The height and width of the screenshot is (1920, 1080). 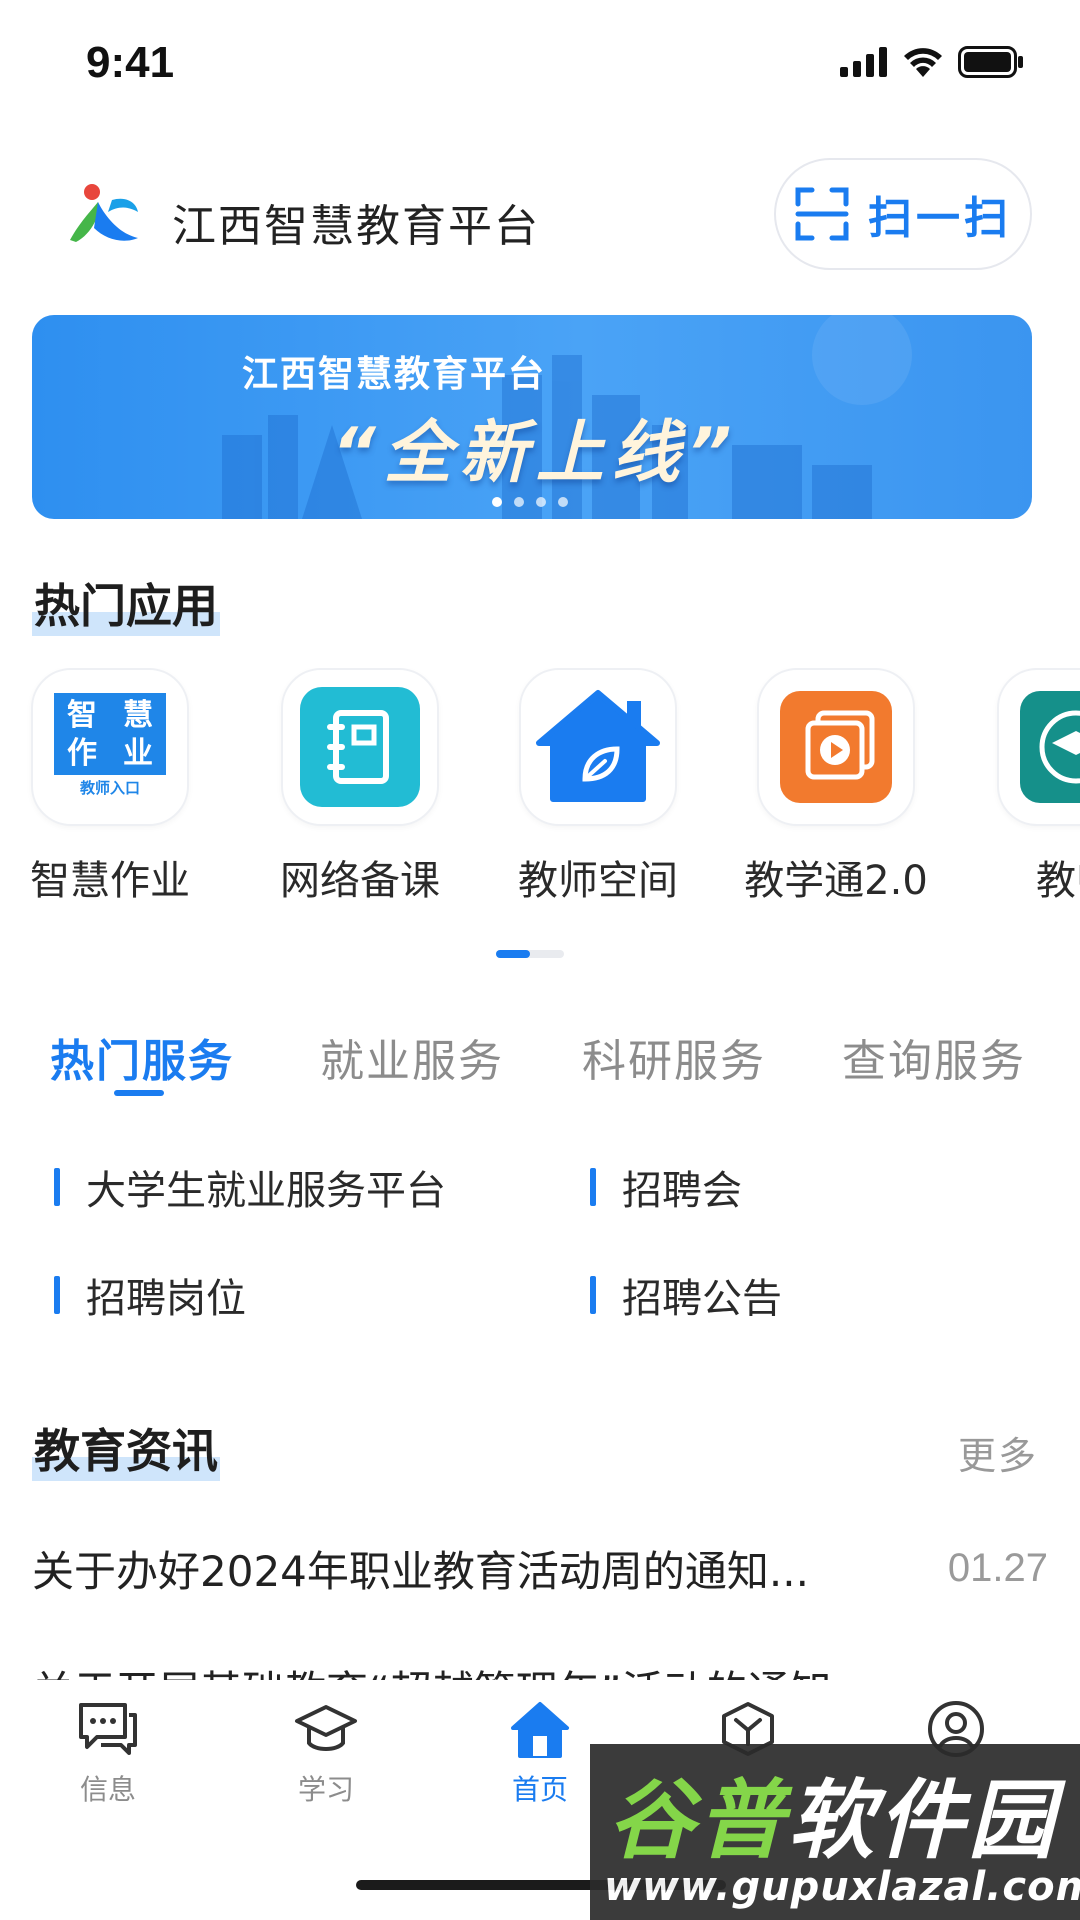 I want to click on icon-caption: 教师入口, so click(x=110, y=788).